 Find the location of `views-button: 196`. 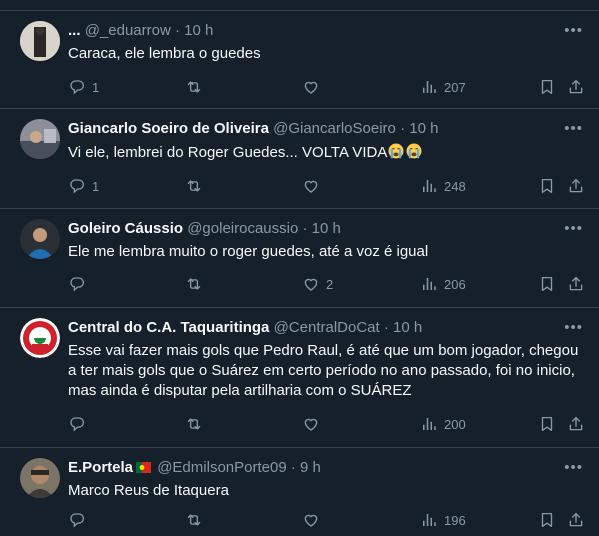

views-button: 196 is located at coordinates (443, 520).